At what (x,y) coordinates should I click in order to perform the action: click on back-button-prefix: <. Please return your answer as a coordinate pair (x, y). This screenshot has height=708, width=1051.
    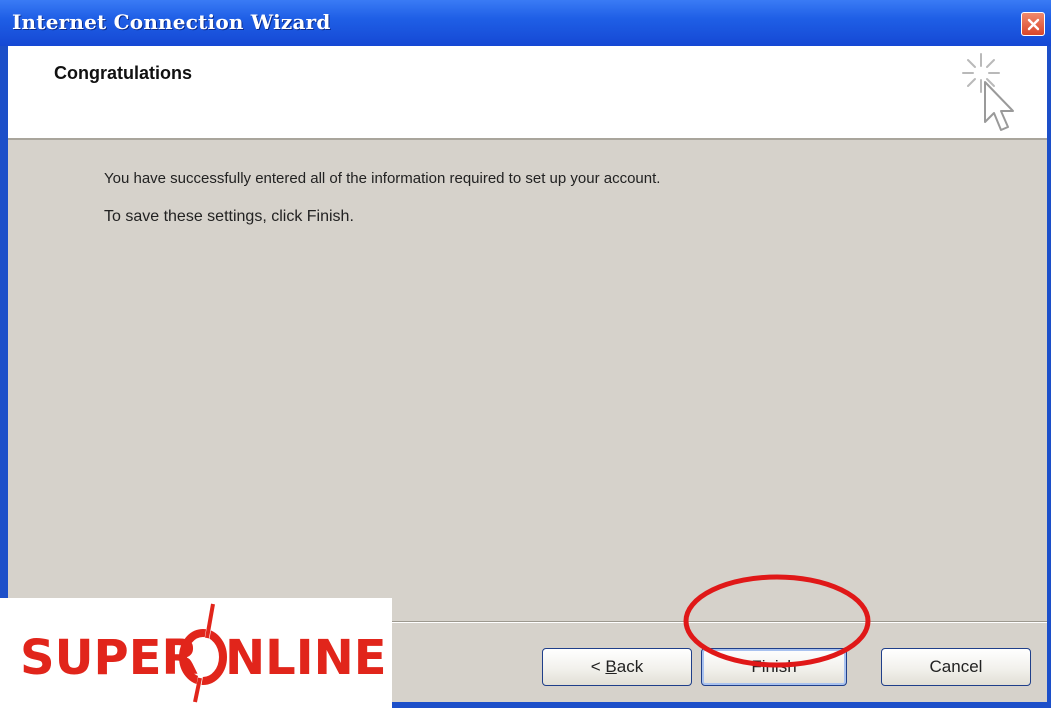
    Looking at the image, I should click on (598, 666).